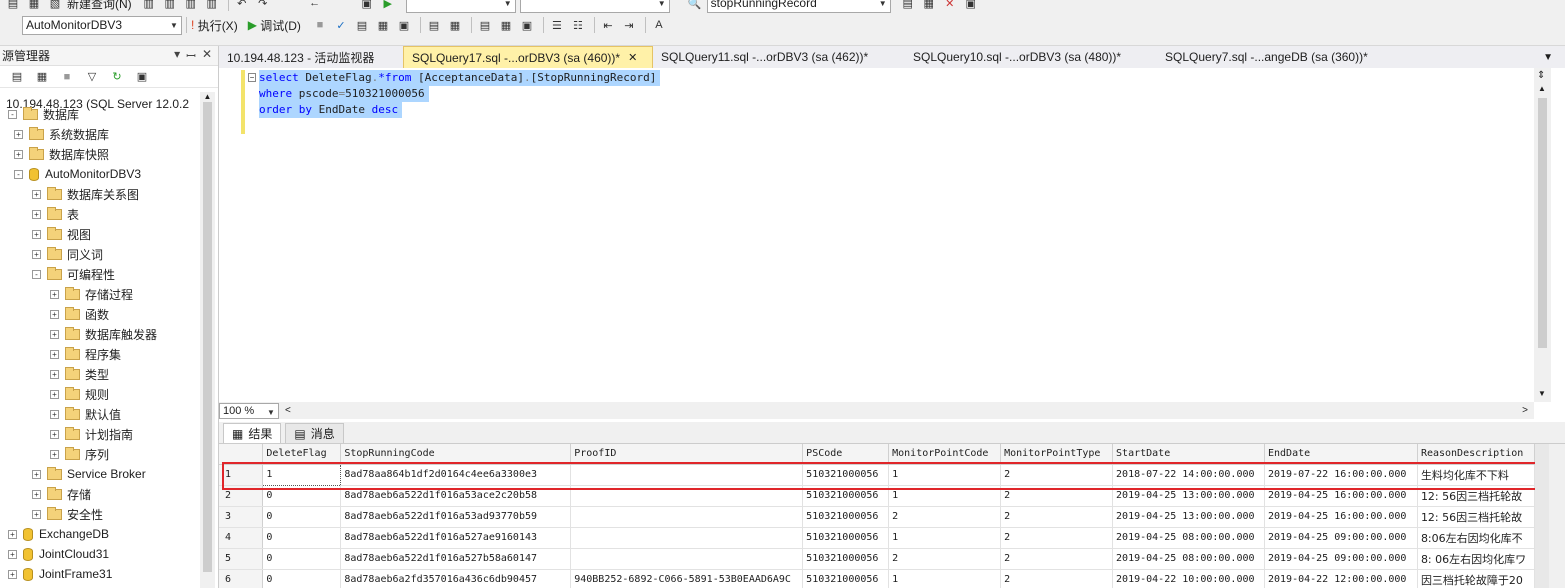 This screenshot has width=1565, height=588. Describe the element at coordinates (79, 314) in the screenshot. I see `tree-node-函数: + 函数` at that location.